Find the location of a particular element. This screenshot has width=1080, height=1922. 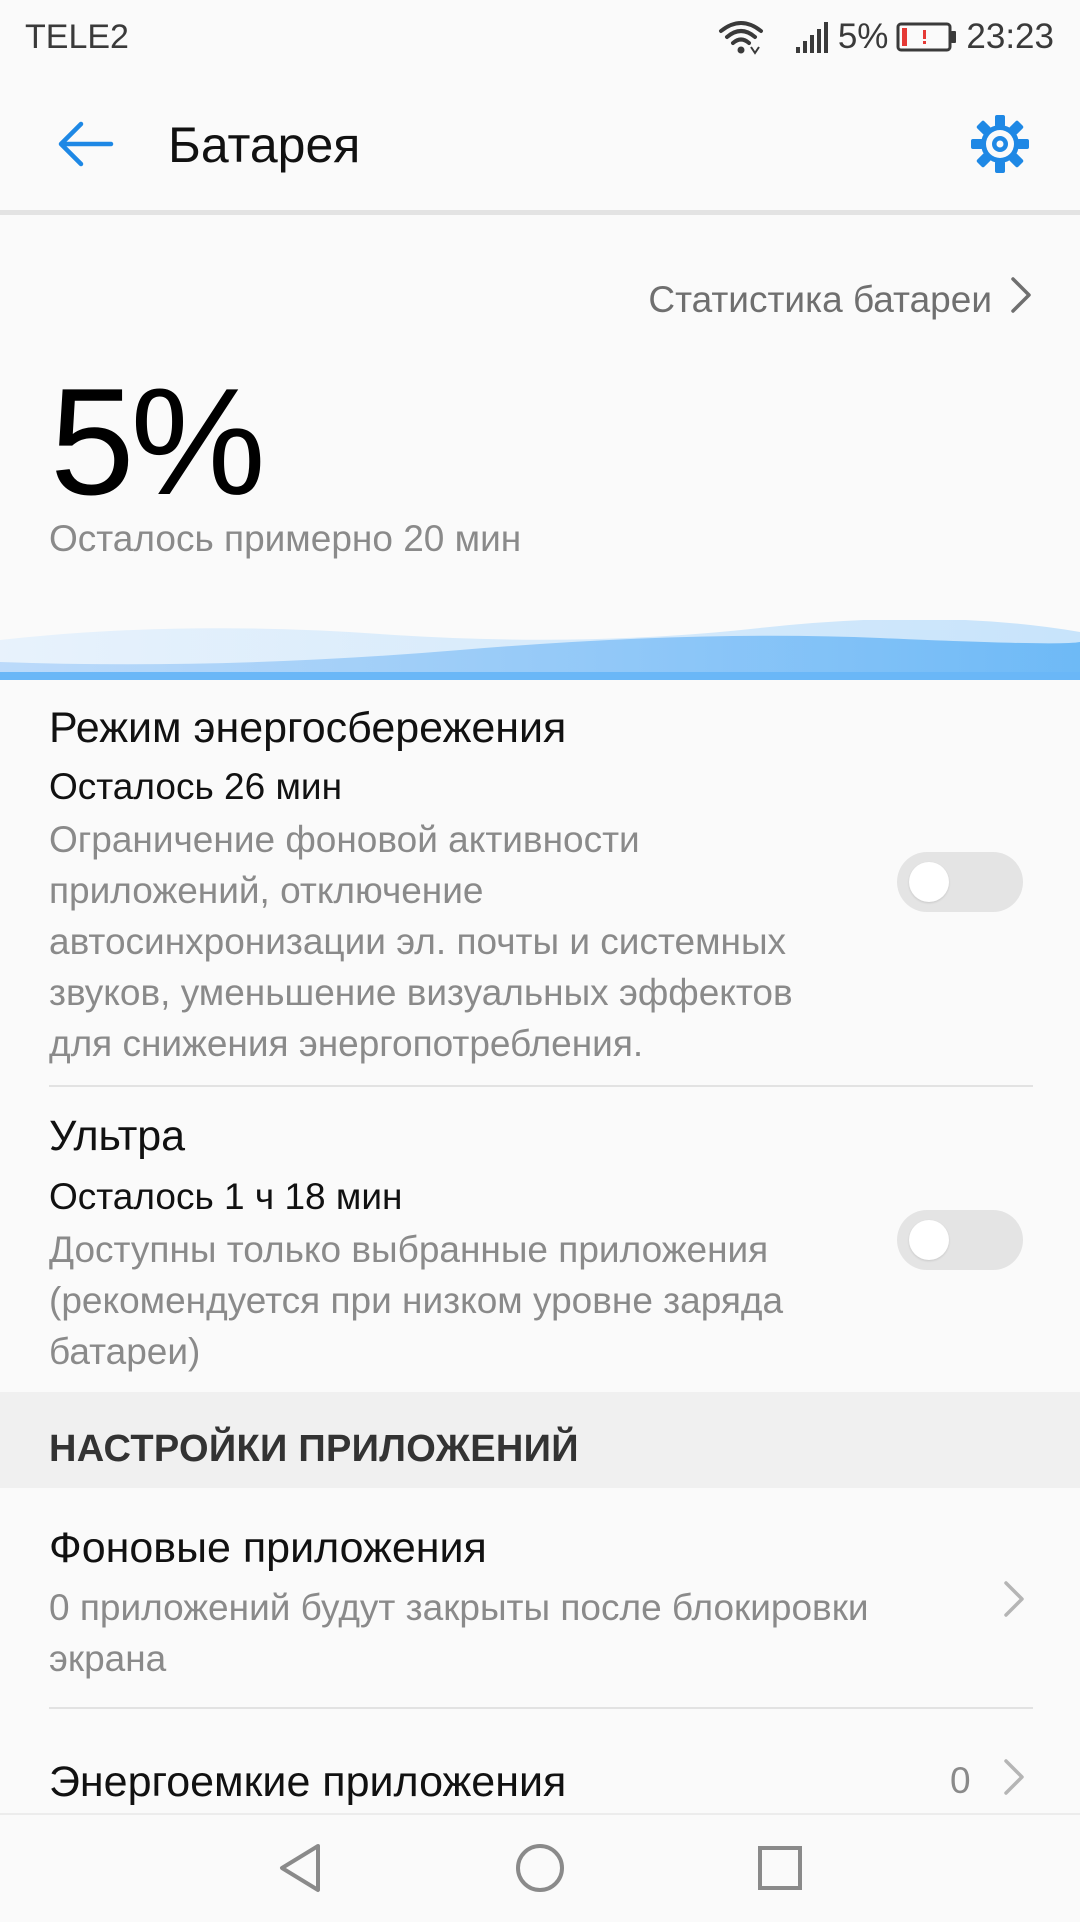

description-line: экрана is located at coordinates (108, 1658).